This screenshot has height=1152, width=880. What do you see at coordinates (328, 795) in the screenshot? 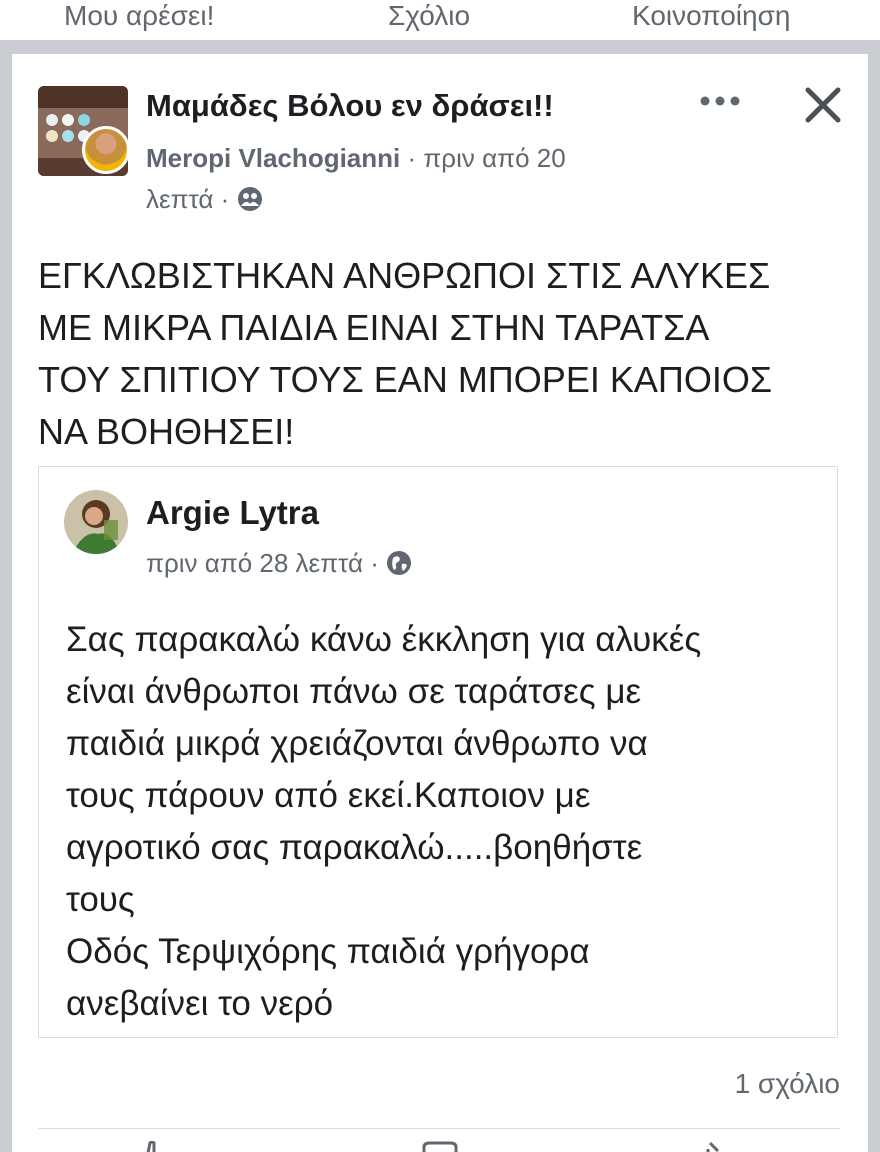
I see `shared-text-line: τους πάρουν από εκεί.Καποιον με` at bounding box center [328, 795].